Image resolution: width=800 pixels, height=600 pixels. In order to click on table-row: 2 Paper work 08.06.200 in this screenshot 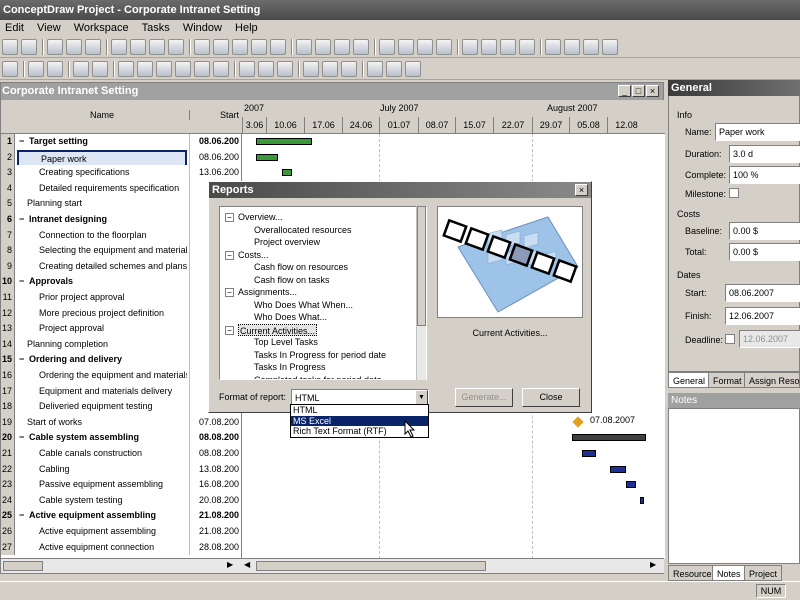, I will do `click(121, 157)`.